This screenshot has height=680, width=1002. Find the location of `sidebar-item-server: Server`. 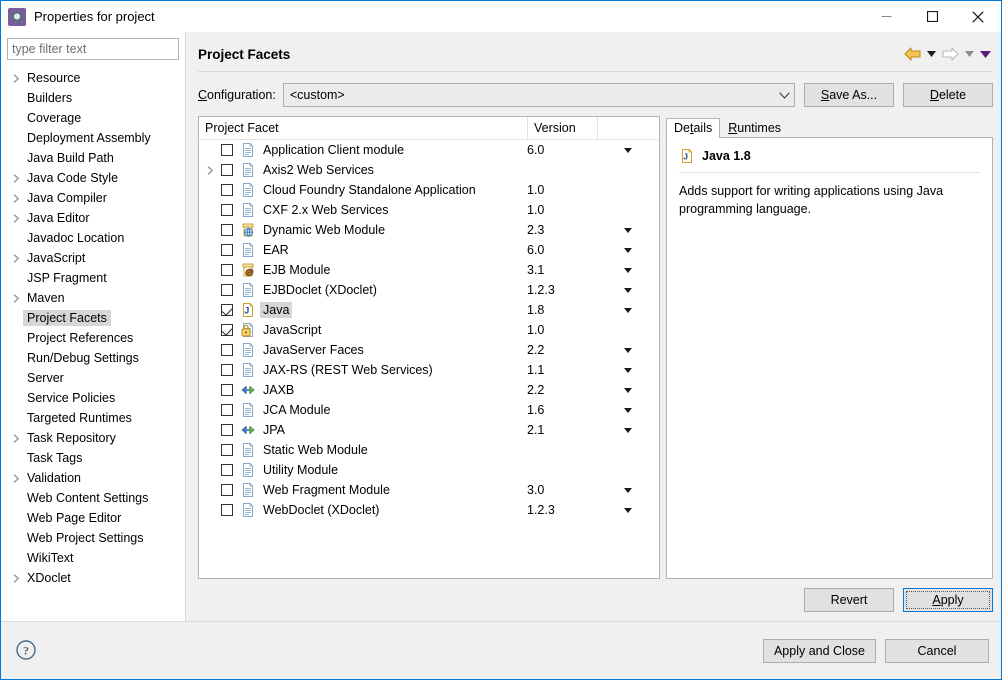

sidebar-item-server: Server is located at coordinates (93, 378).